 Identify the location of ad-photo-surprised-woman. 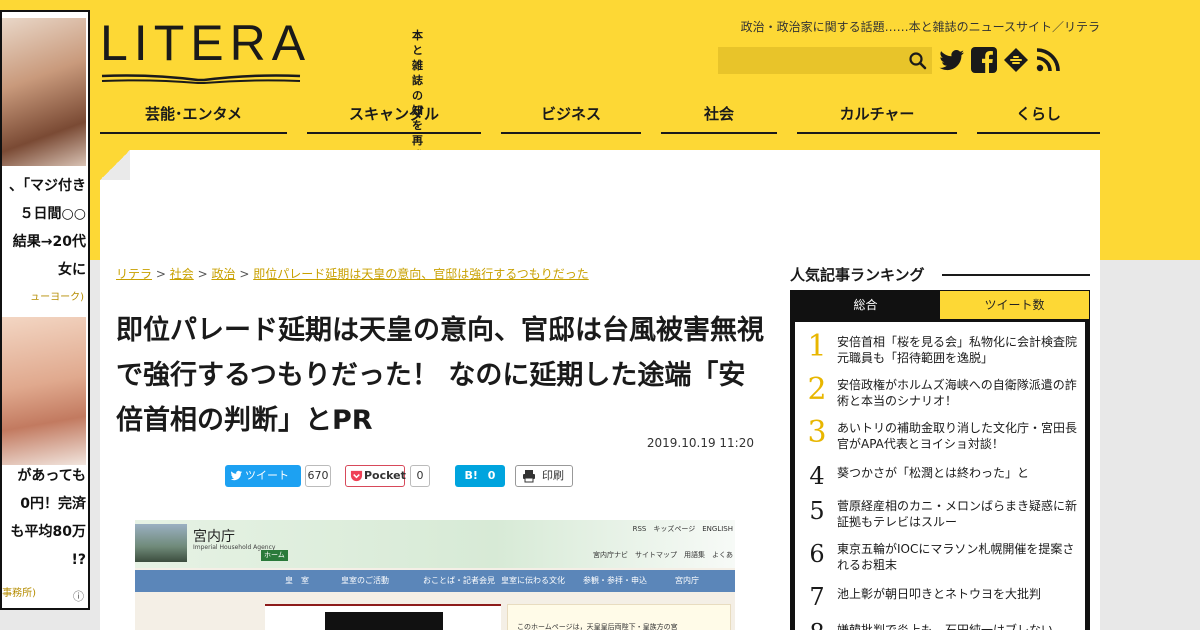
(44, 391).